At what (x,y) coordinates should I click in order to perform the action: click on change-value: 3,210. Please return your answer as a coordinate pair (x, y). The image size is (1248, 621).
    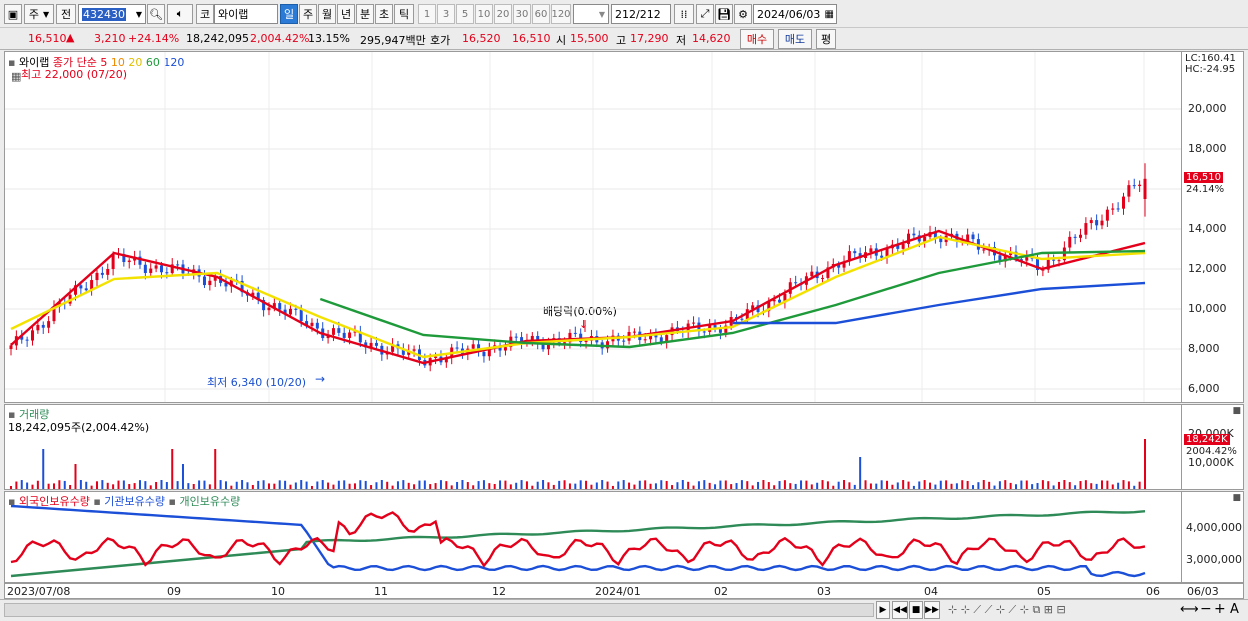
    Looking at the image, I should click on (110, 38).